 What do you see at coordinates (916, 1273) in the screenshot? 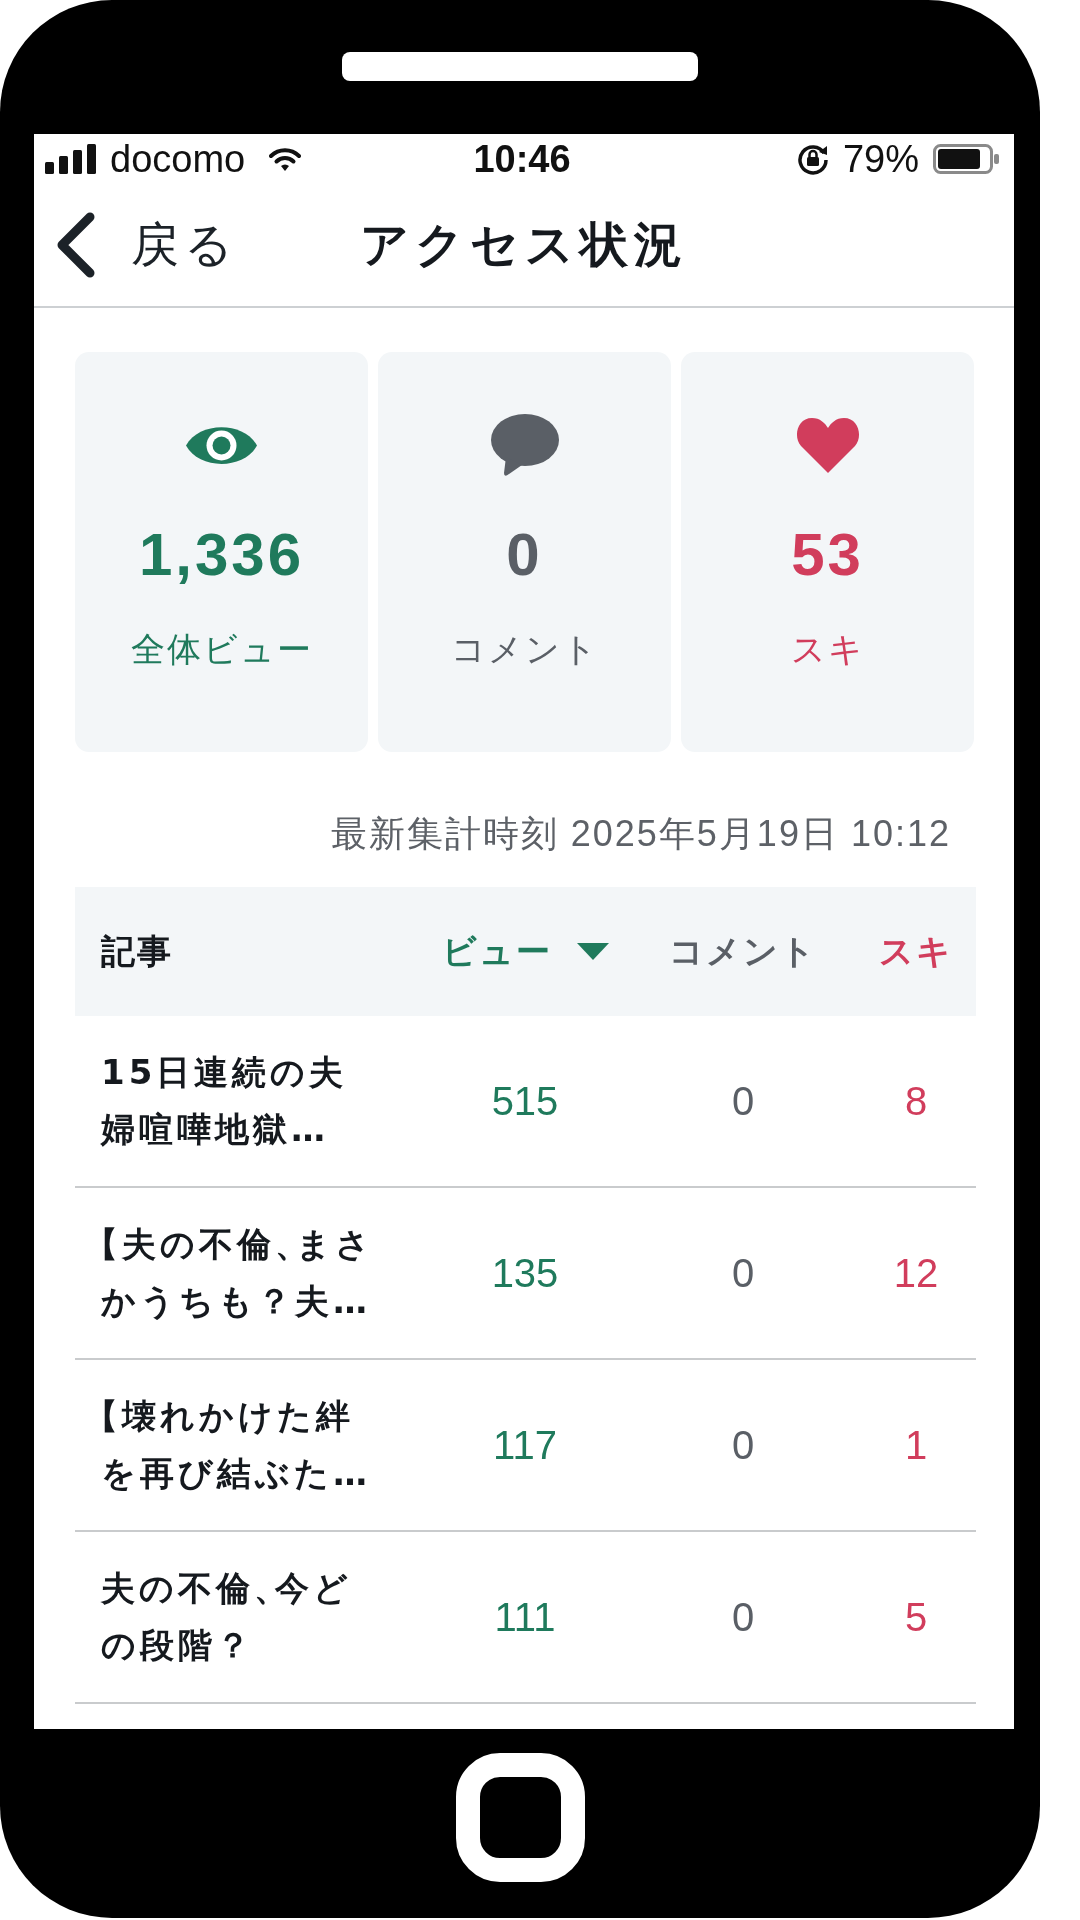
I see `like-count: 12` at bounding box center [916, 1273].